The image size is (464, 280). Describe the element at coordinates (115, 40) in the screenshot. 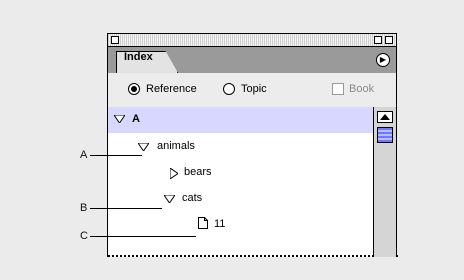

I see `close-box-icon` at that location.